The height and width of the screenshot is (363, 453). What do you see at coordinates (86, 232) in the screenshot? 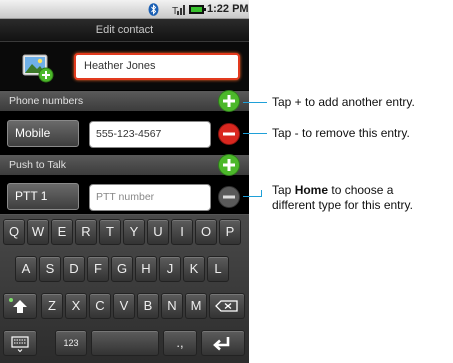
I see `key-r: R` at bounding box center [86, 232].